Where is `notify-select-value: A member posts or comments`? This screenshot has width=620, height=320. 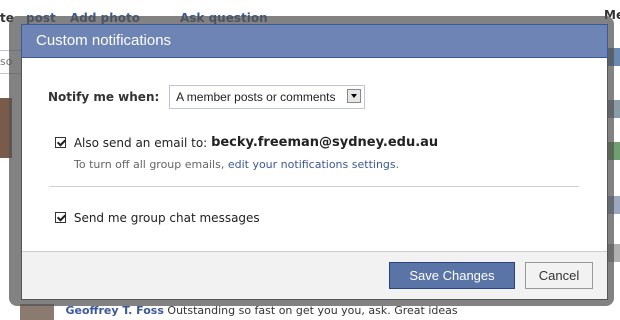
notify-select-value: A member posts or comments is located at coordinates (256, 97).